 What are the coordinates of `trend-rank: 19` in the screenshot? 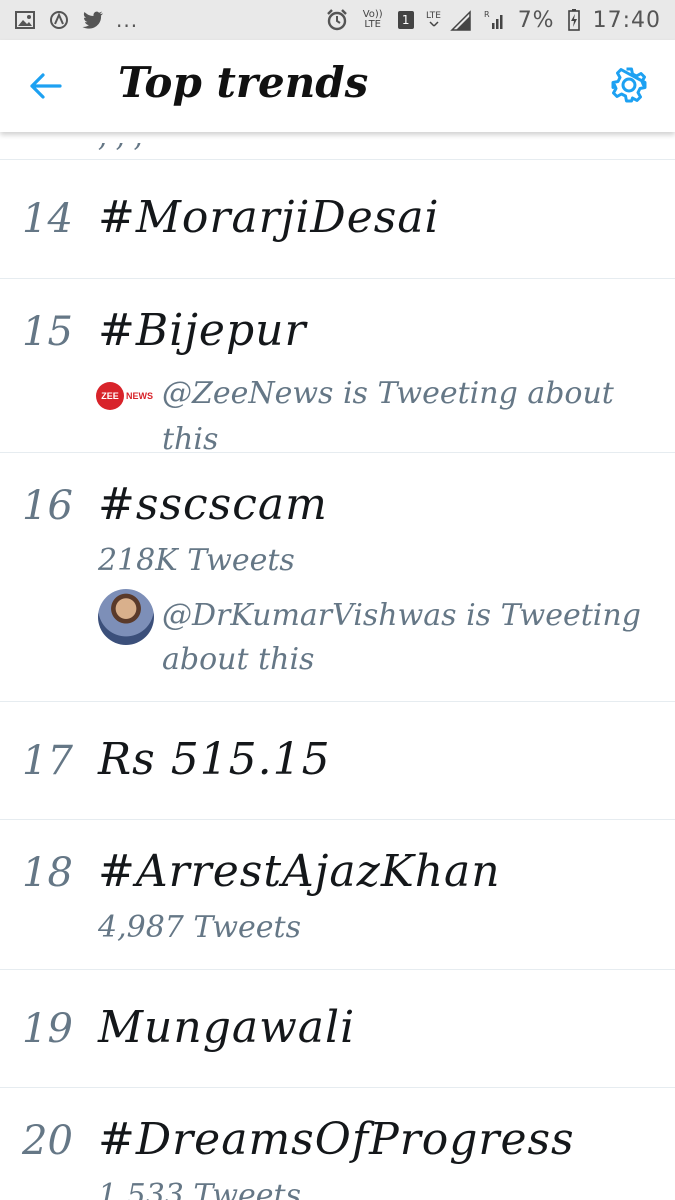 It's located at (47, 1029).